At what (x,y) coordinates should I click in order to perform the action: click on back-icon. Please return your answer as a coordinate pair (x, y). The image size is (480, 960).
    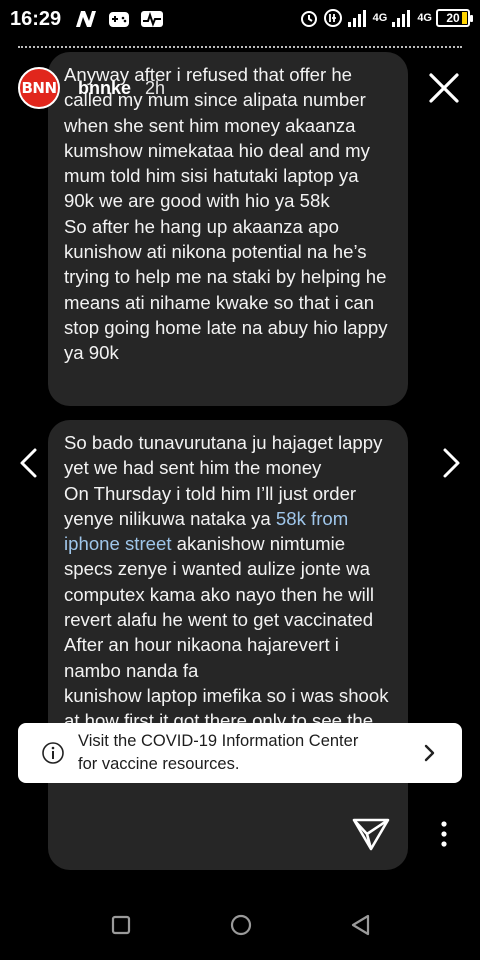
    Looking at the image, I should click on (361, 925).